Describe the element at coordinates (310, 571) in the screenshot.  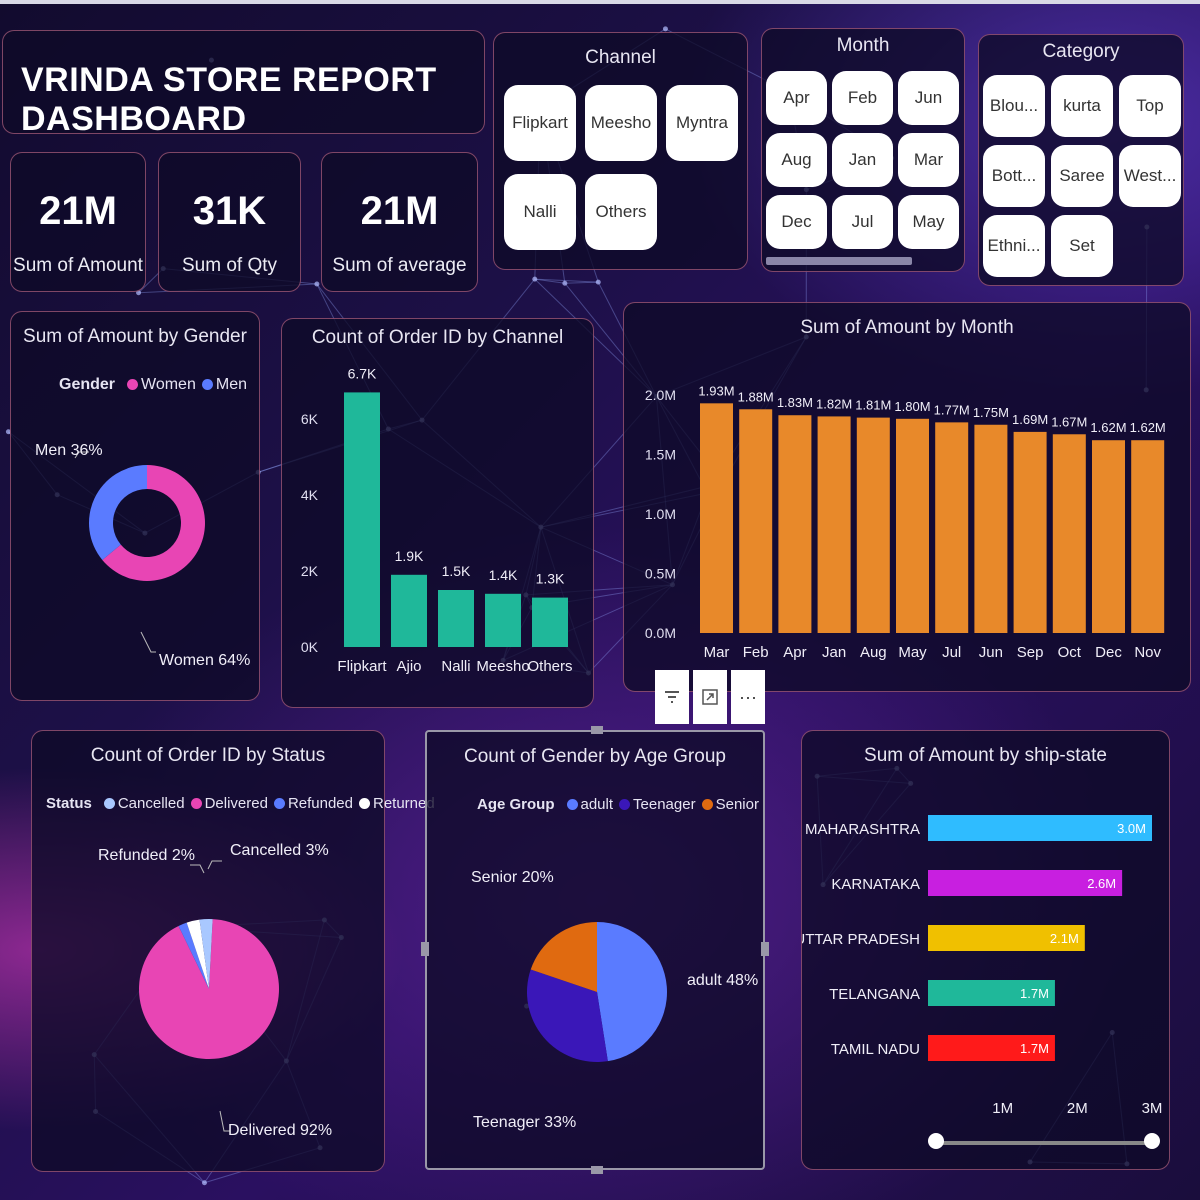
I see `y-tick-label: 2K` at that location.